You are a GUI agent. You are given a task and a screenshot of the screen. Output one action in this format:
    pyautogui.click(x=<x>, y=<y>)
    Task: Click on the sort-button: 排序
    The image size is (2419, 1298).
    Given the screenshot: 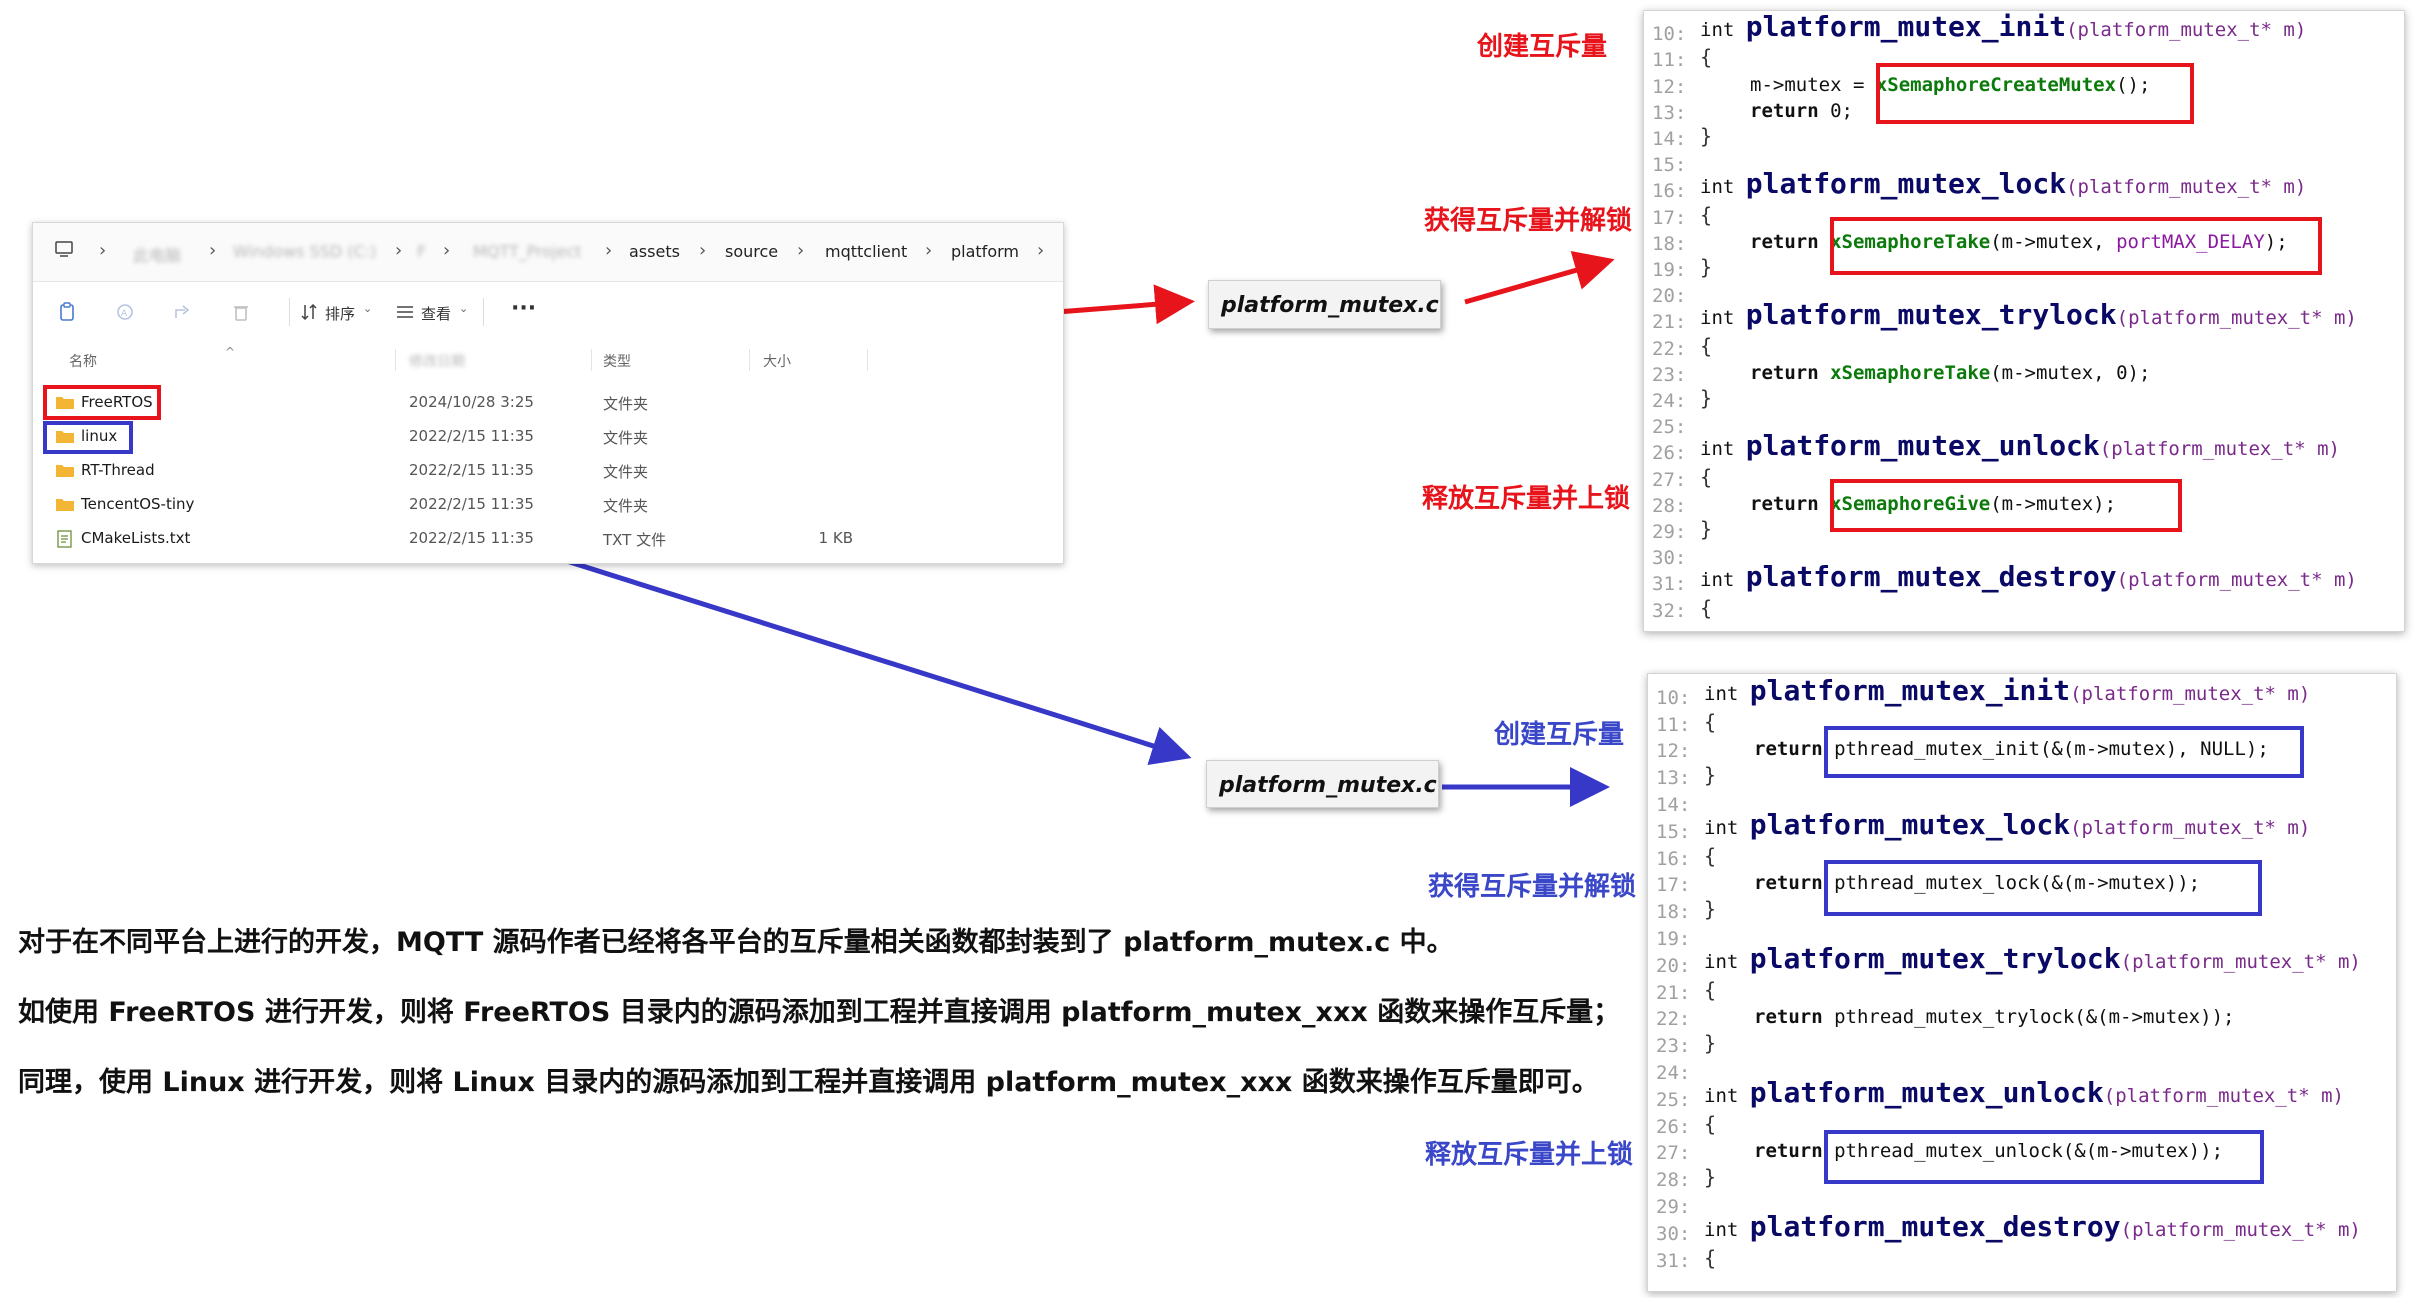 What is the action you would take?
    pyautogui.click(x=340, y=313)
    